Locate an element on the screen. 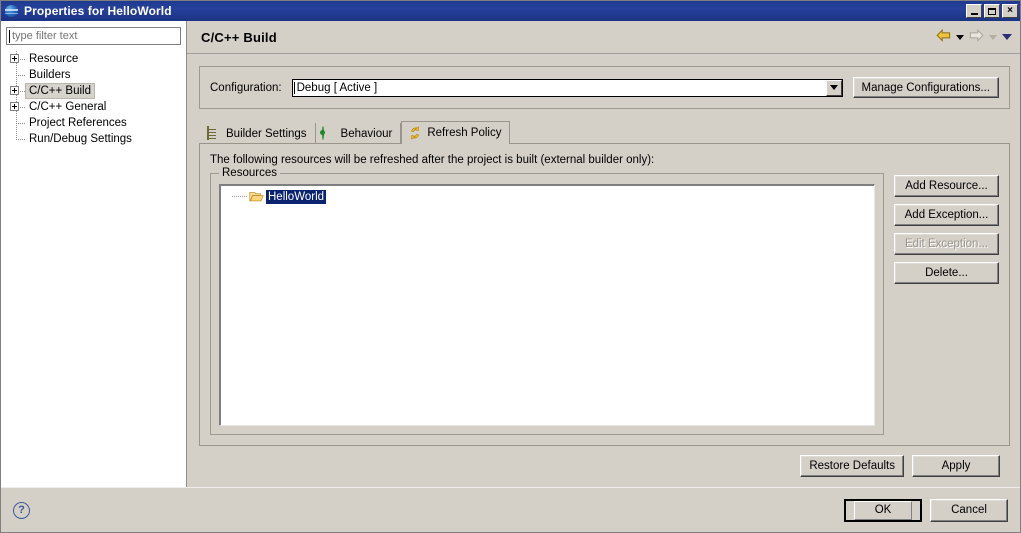 The height and width of the screenshot is (533, 1021). globe-icon is located at coordinates (12, 11).